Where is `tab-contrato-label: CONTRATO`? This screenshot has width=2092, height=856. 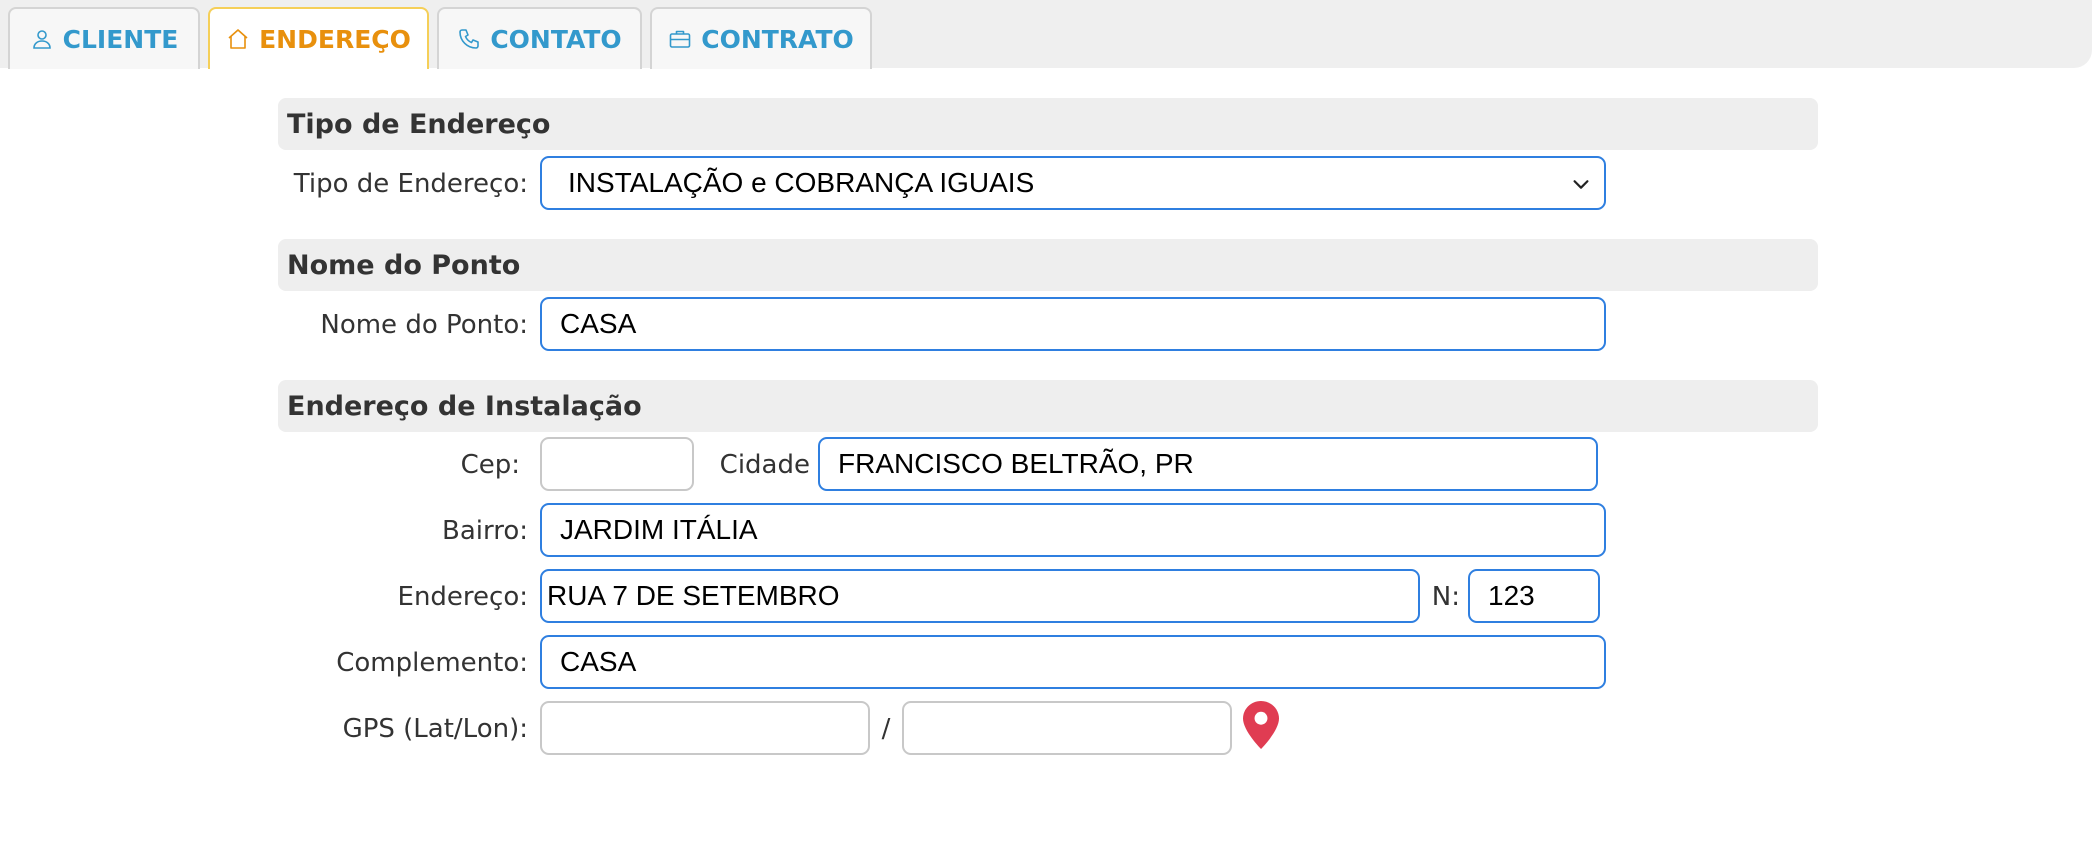
tab-contrato-label: CONTRATO is located at coordinates (777, 39).